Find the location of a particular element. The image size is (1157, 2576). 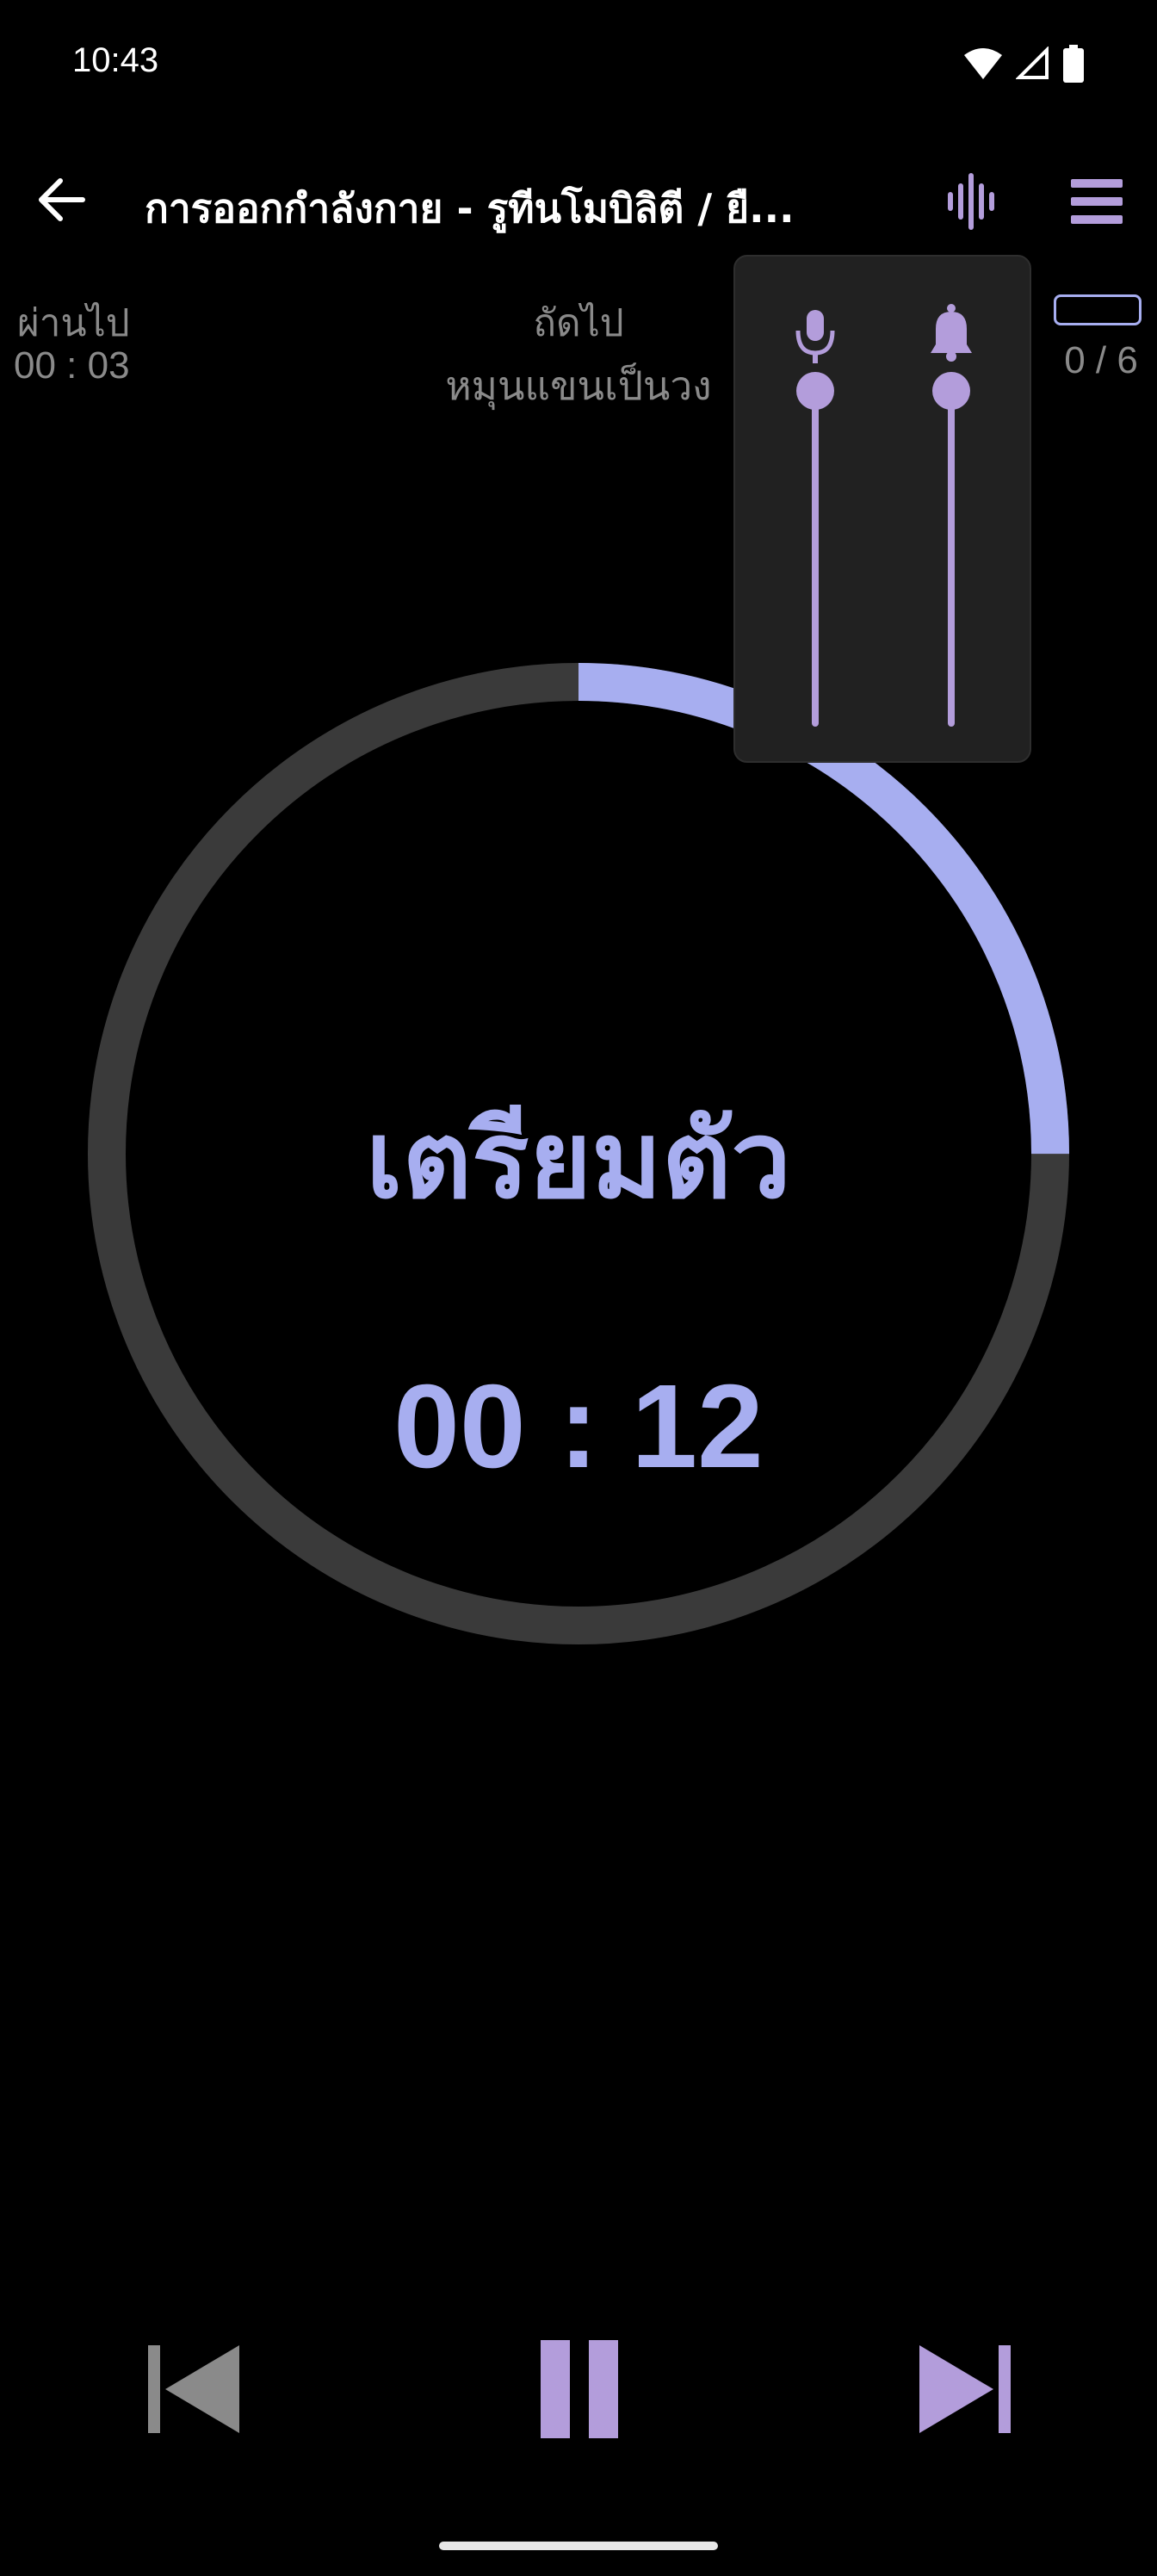

skip-previous-icon is located at coordinates (194, 2389).